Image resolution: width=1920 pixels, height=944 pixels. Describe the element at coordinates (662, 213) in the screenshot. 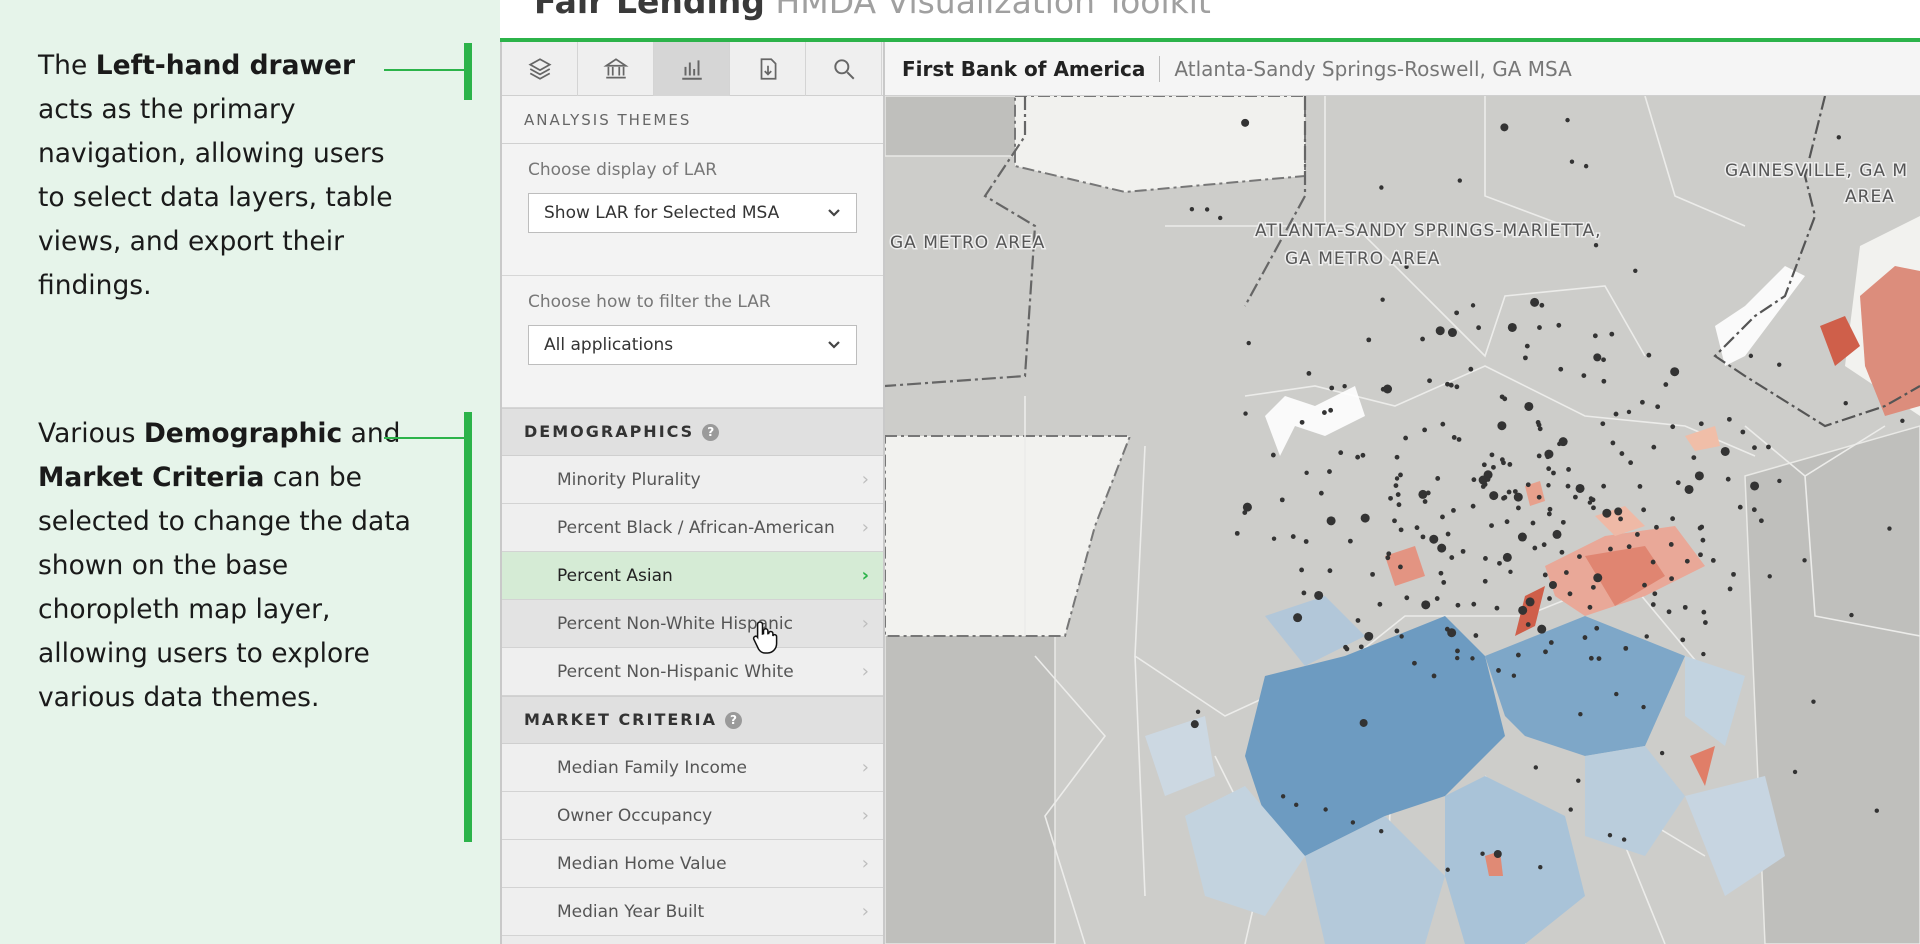

I see `lar-display-value: Show LAR for Selected MSA` at that location.